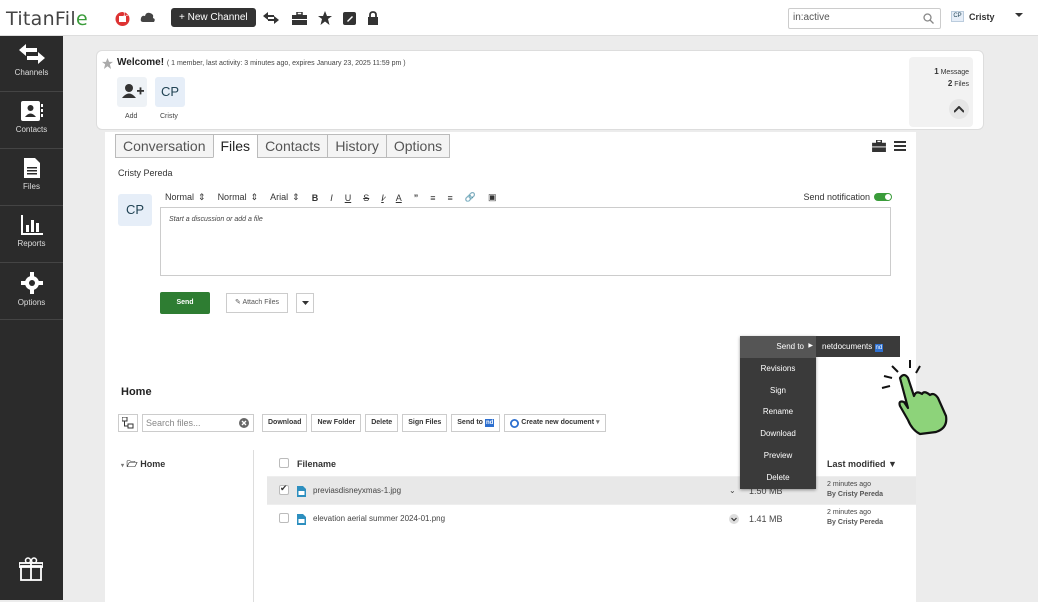 The height and width of the screenshot is (602, 1038). What do you see at coordinates (315, 198) in the screenshot?
I see `bold-button: B` at bounding box center [315, 198].